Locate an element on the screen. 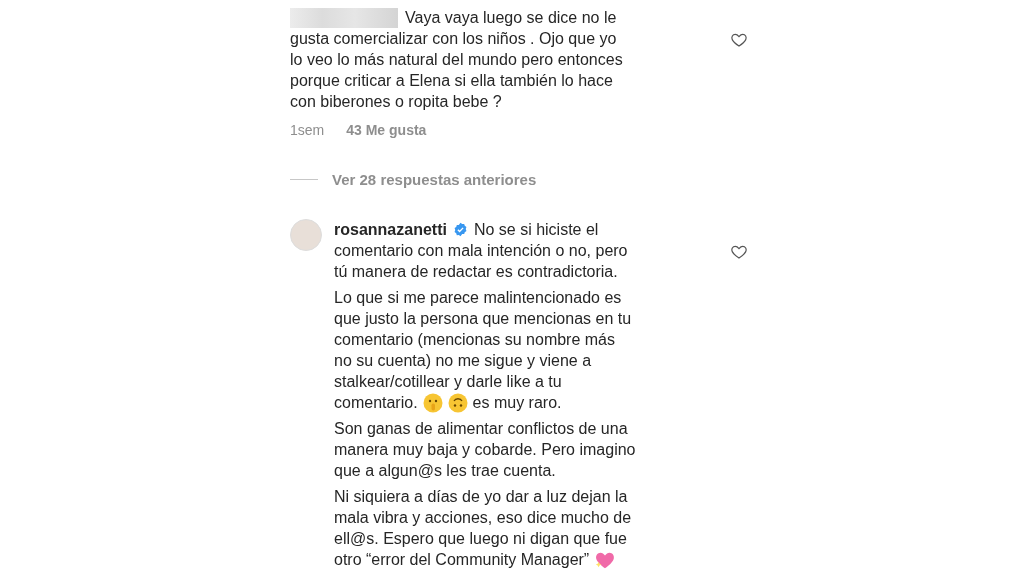  comment-text: tú manera de redactar es contradictoria. is located at coordinates (476, 272).